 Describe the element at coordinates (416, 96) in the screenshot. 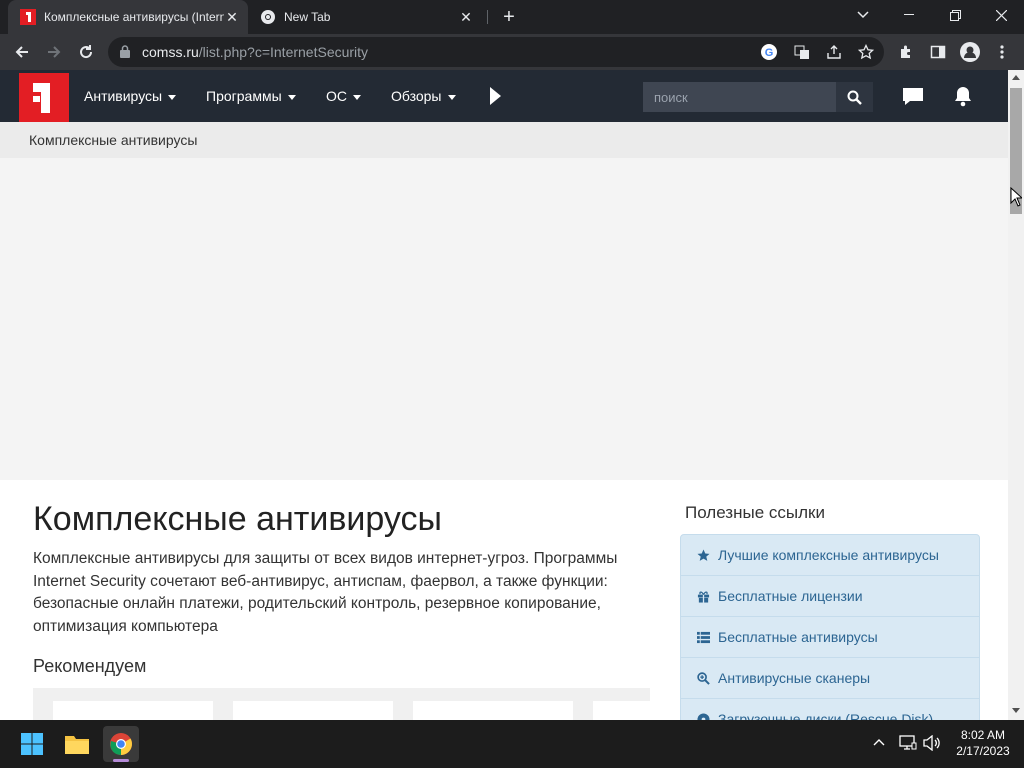

I see `nav-label: Обзоры` at that location.